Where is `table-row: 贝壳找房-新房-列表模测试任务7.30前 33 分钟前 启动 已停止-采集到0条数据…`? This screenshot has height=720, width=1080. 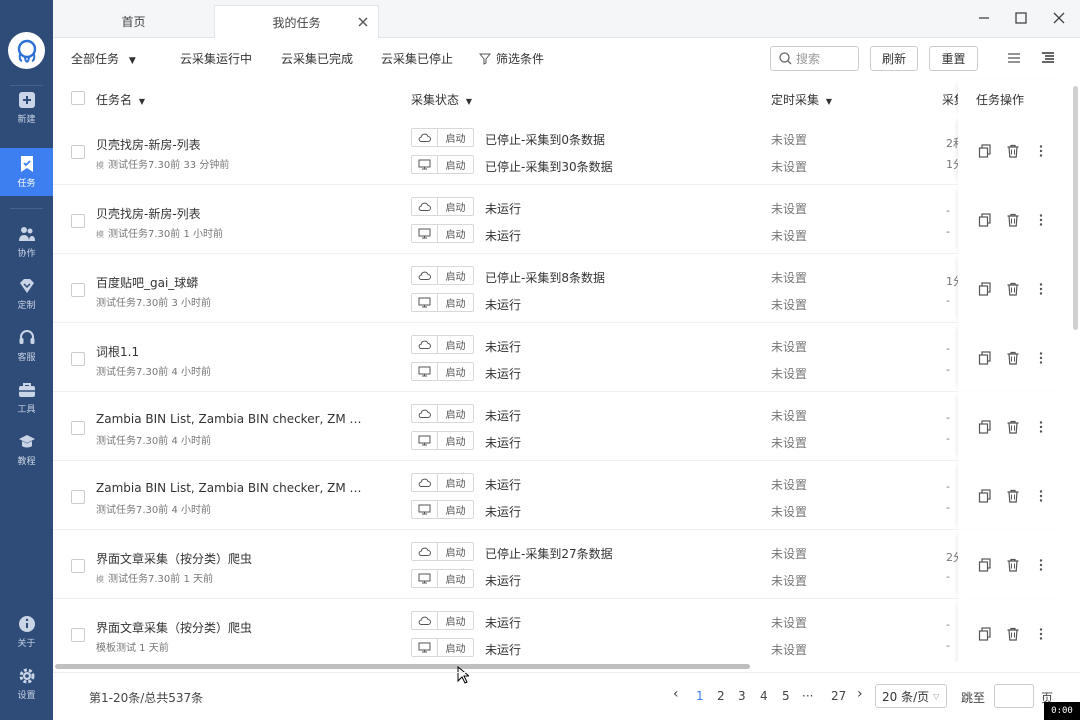
table-row: 贝壳找房-新房-列表模测试任务7.30前 33 分钟前 启动 已停止-采集到0条数据… is located at coordinates (561, 150).